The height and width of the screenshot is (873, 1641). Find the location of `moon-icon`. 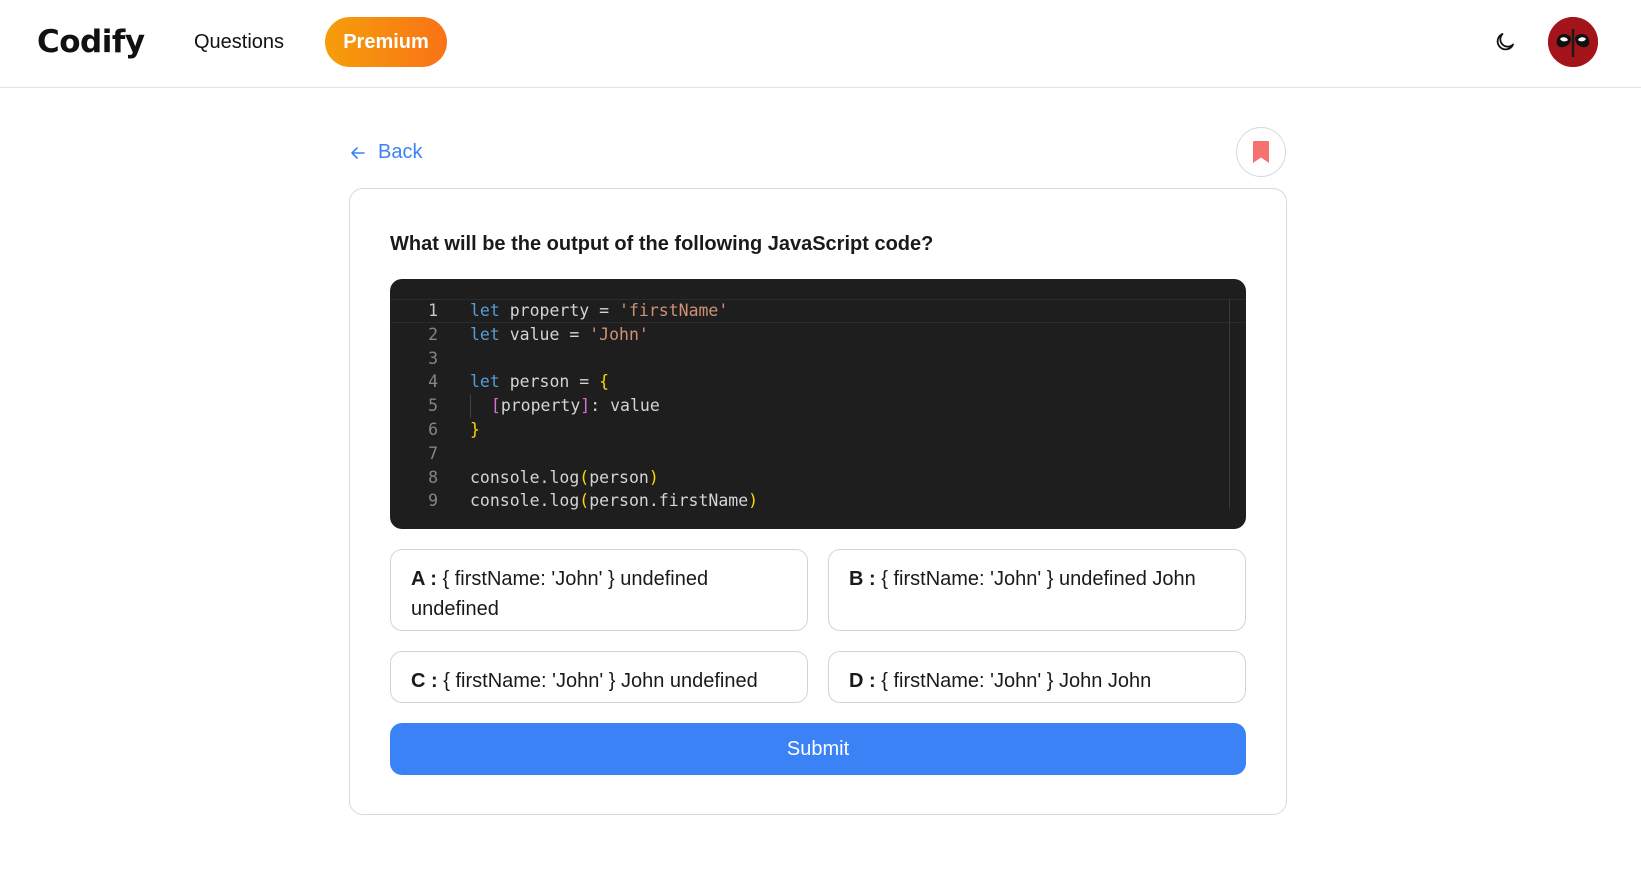

moon-icon is located at coordinates (1505, 42).